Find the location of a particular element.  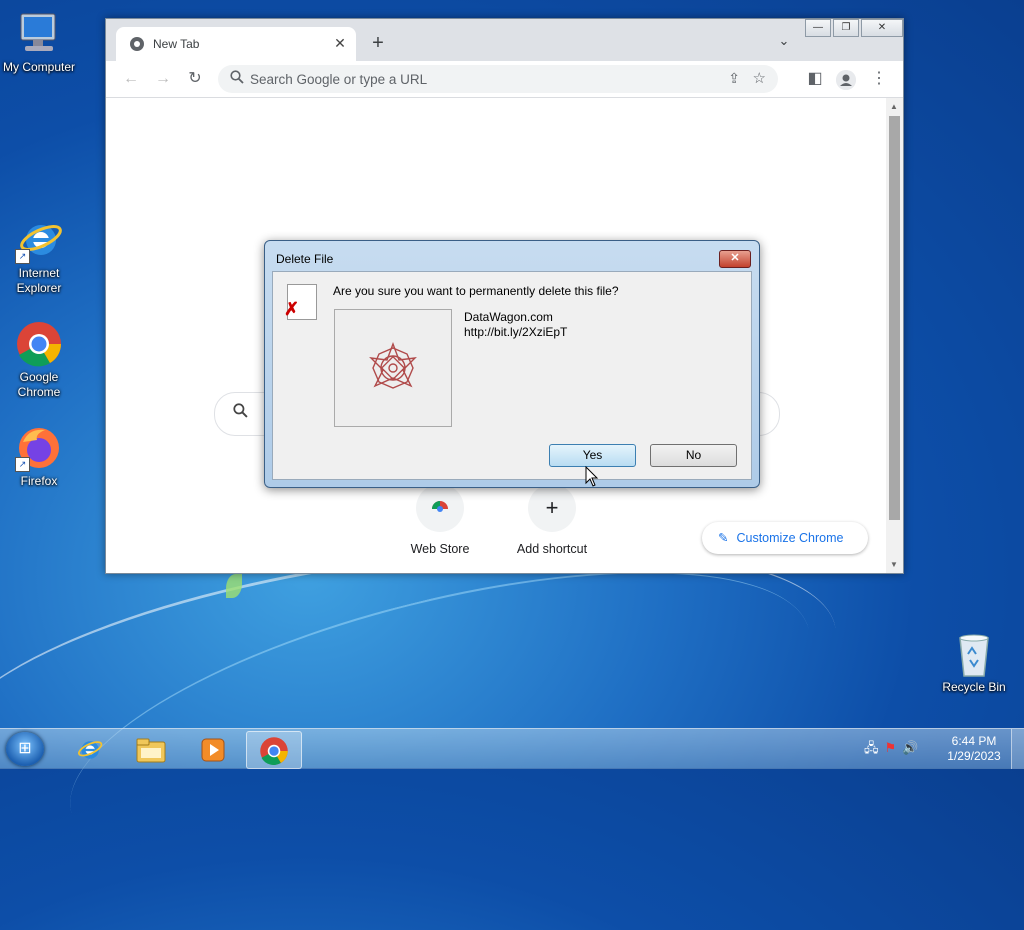

yes-button: Yes is located at coordinates (592, 455).